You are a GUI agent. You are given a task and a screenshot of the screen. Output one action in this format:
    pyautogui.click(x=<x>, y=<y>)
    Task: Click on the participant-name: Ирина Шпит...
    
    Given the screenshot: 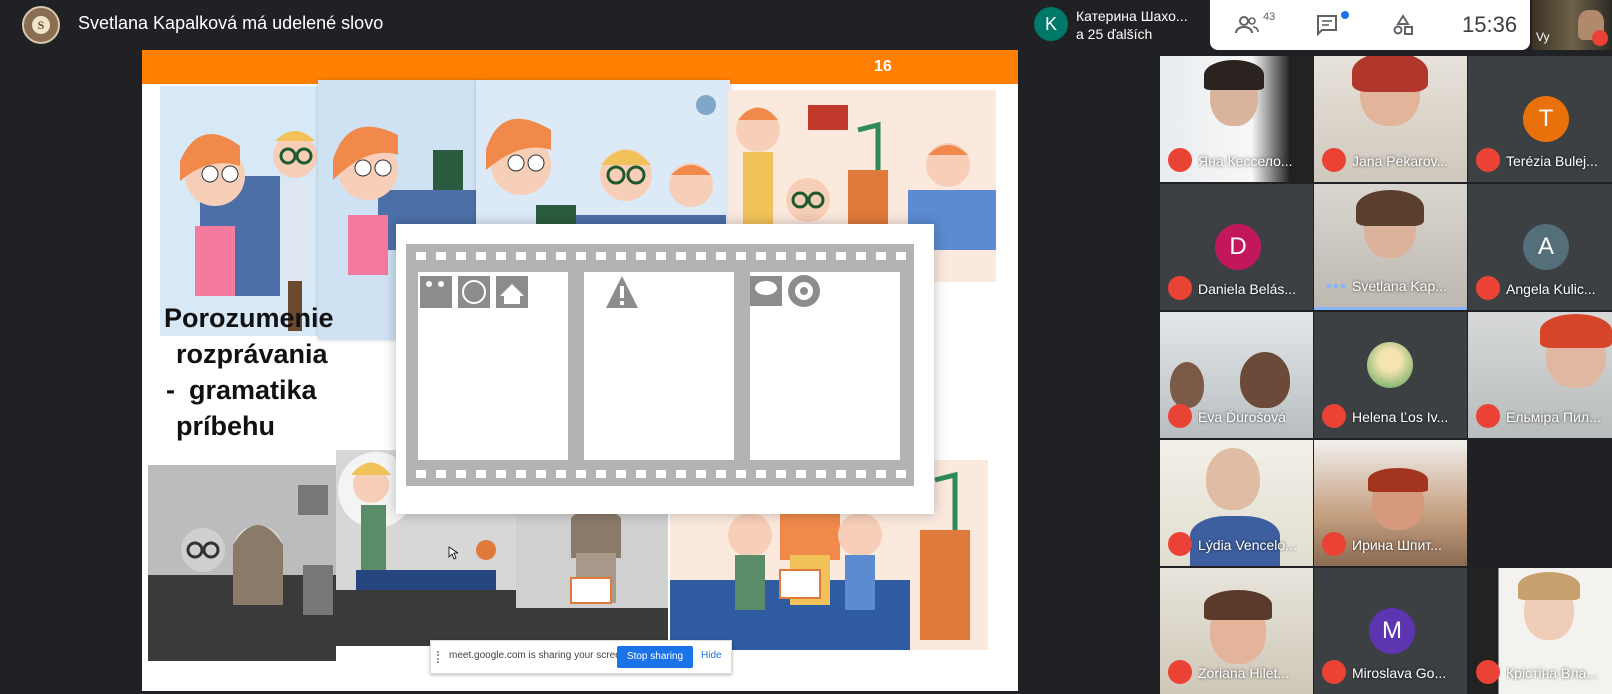 What is the action you would take?
    pyautogui.click(x=1397, y=545)
    